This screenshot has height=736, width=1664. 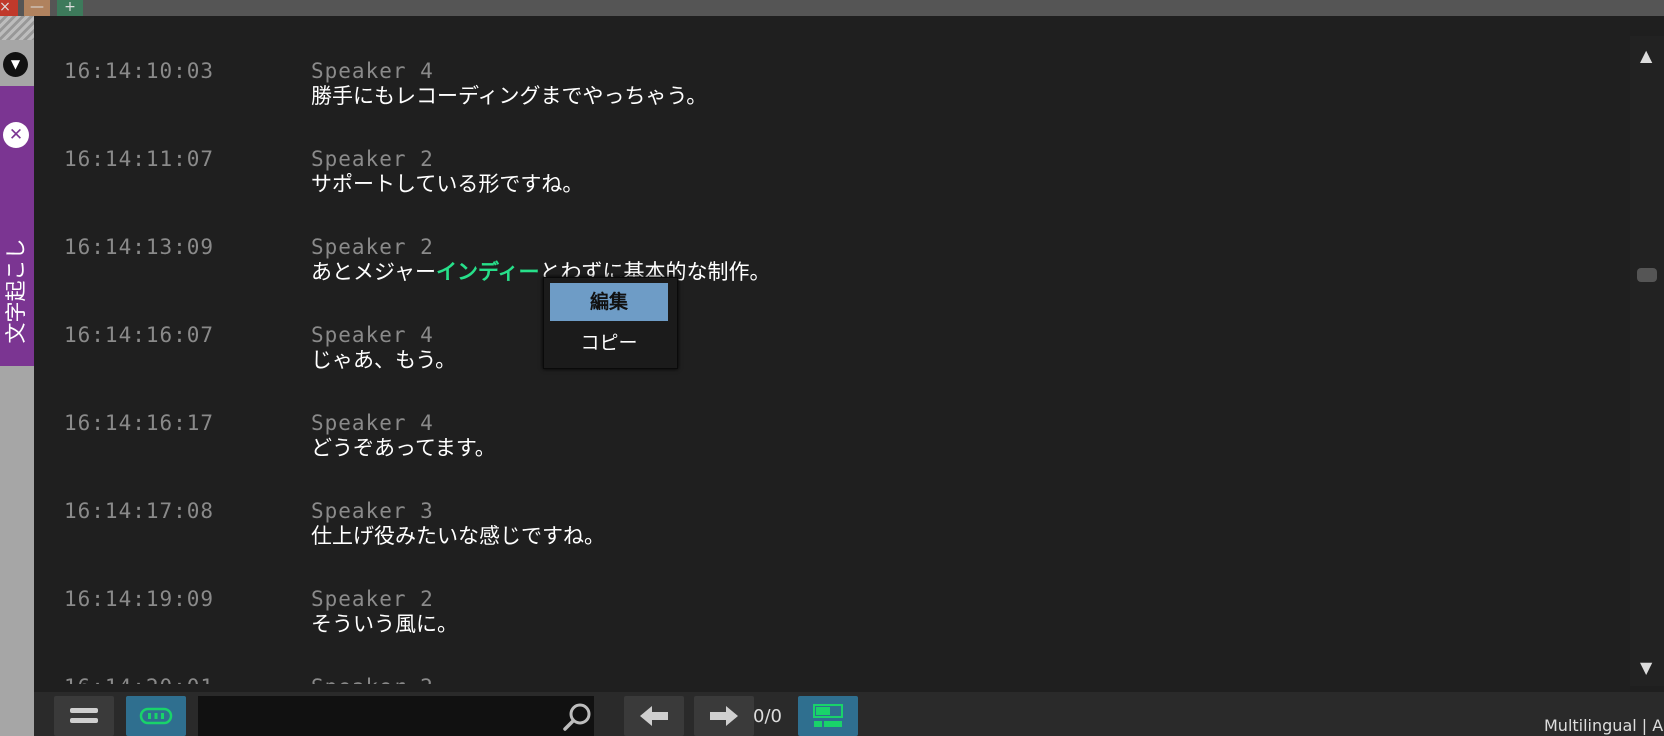 I want to click on status-text: Multilingual | A1, so click(x=1604, y=725).